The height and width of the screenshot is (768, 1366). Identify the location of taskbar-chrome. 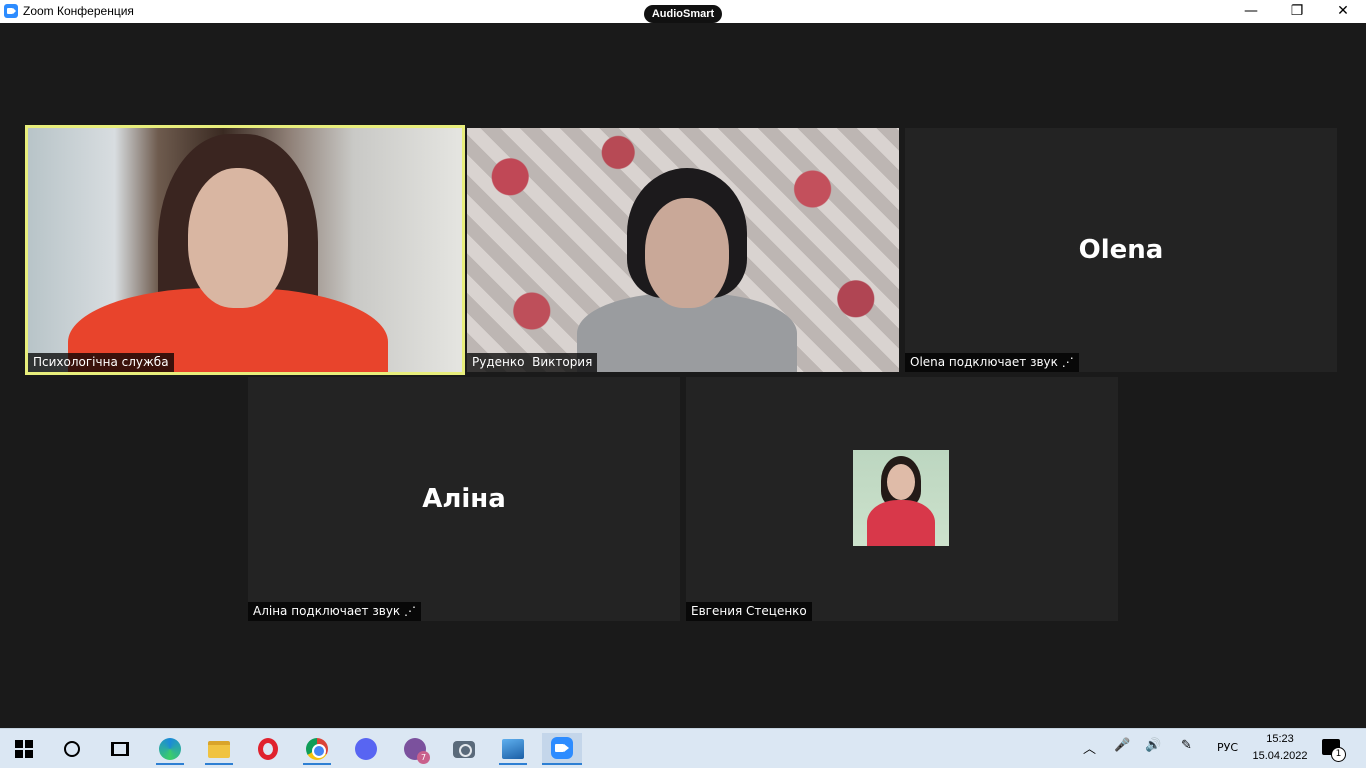
(317, 749).